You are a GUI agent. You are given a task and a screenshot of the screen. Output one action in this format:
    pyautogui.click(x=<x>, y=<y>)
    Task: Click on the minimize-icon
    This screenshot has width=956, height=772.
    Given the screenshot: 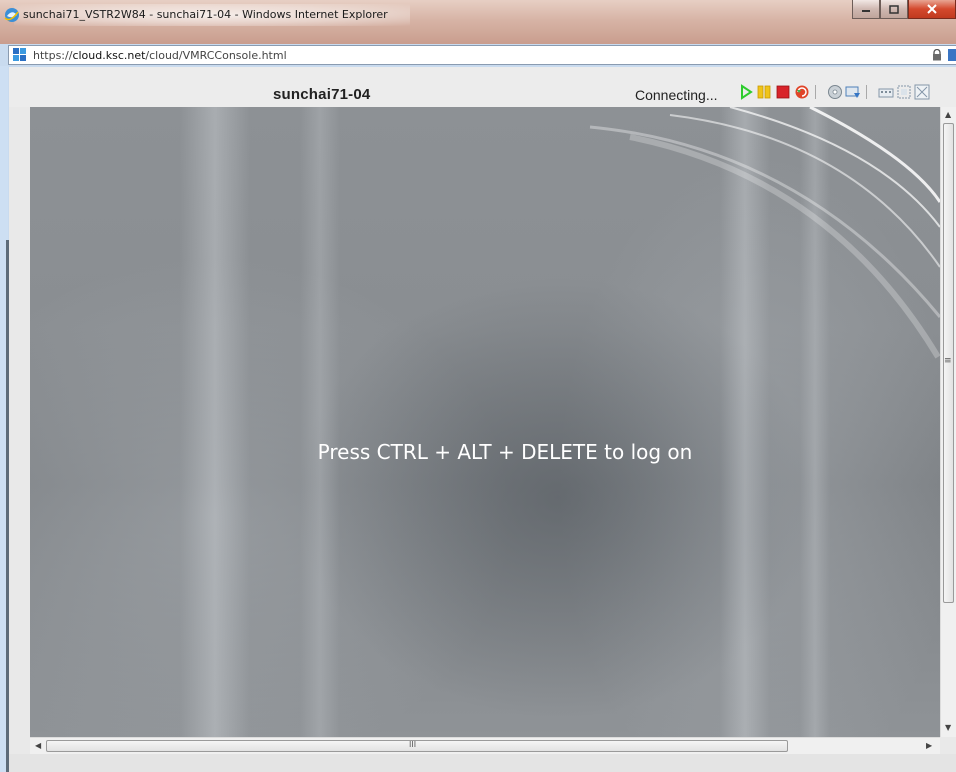 What is the action you would take?
    pyautogui.click(x=866, y=11)
    